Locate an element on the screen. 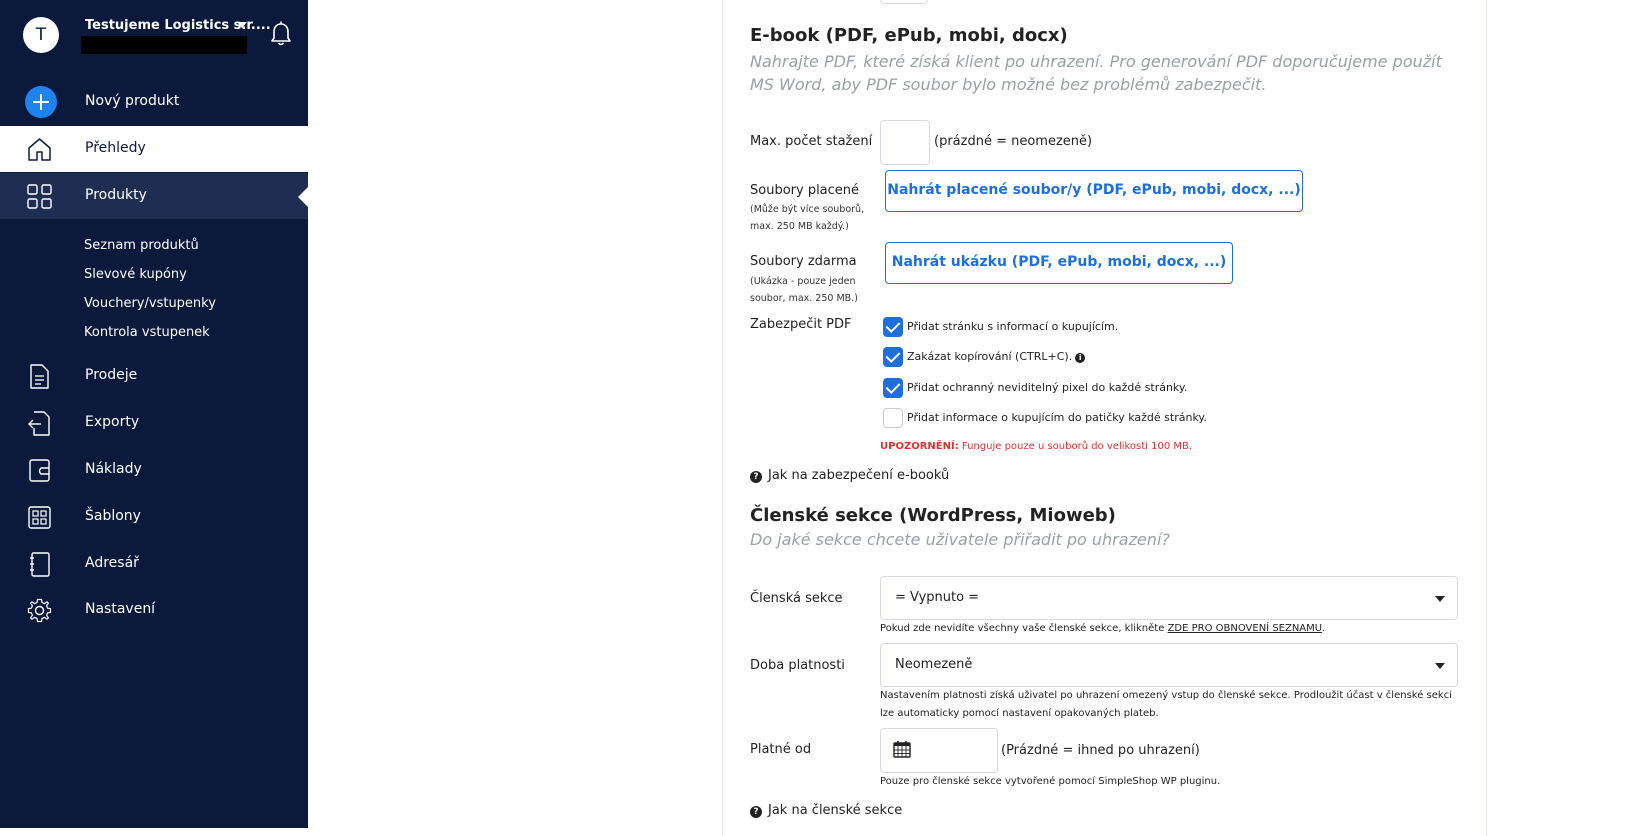 The width and height of the screenshot is (1652, 836). sidebar-item-nastaveni: Nastavení is located at coordinates (154, 610).